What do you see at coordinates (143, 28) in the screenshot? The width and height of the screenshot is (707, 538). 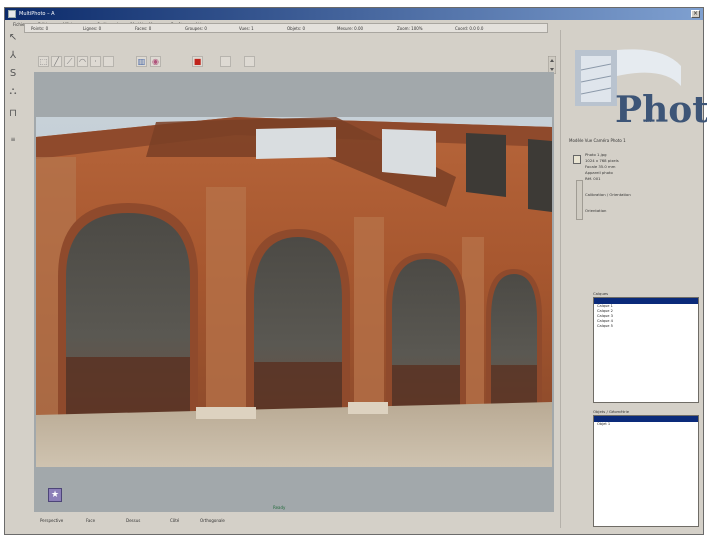 I see `info-faces: Faces: 0` at bounding box center [143, 28].